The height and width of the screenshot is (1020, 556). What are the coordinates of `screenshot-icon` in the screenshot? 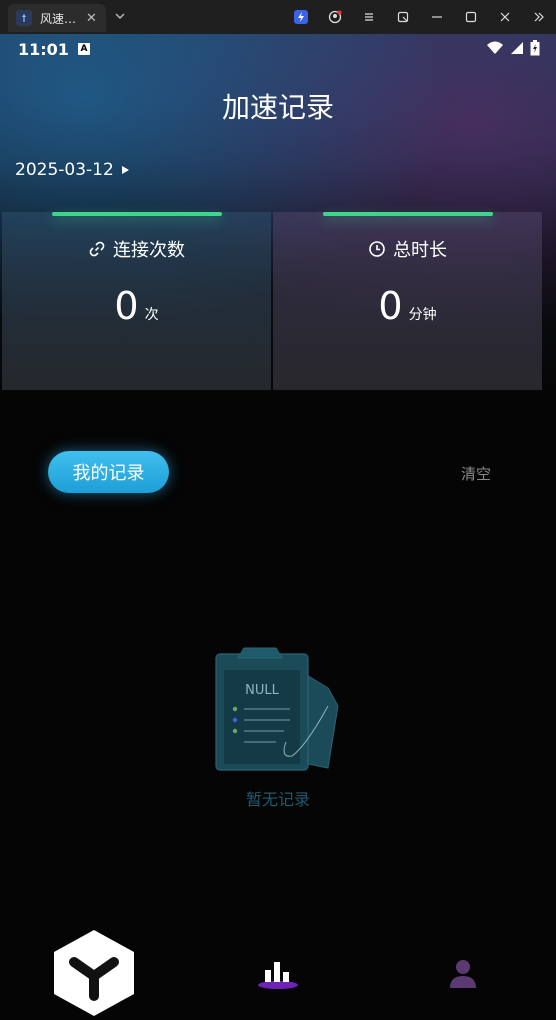 It's located at (403, 17).